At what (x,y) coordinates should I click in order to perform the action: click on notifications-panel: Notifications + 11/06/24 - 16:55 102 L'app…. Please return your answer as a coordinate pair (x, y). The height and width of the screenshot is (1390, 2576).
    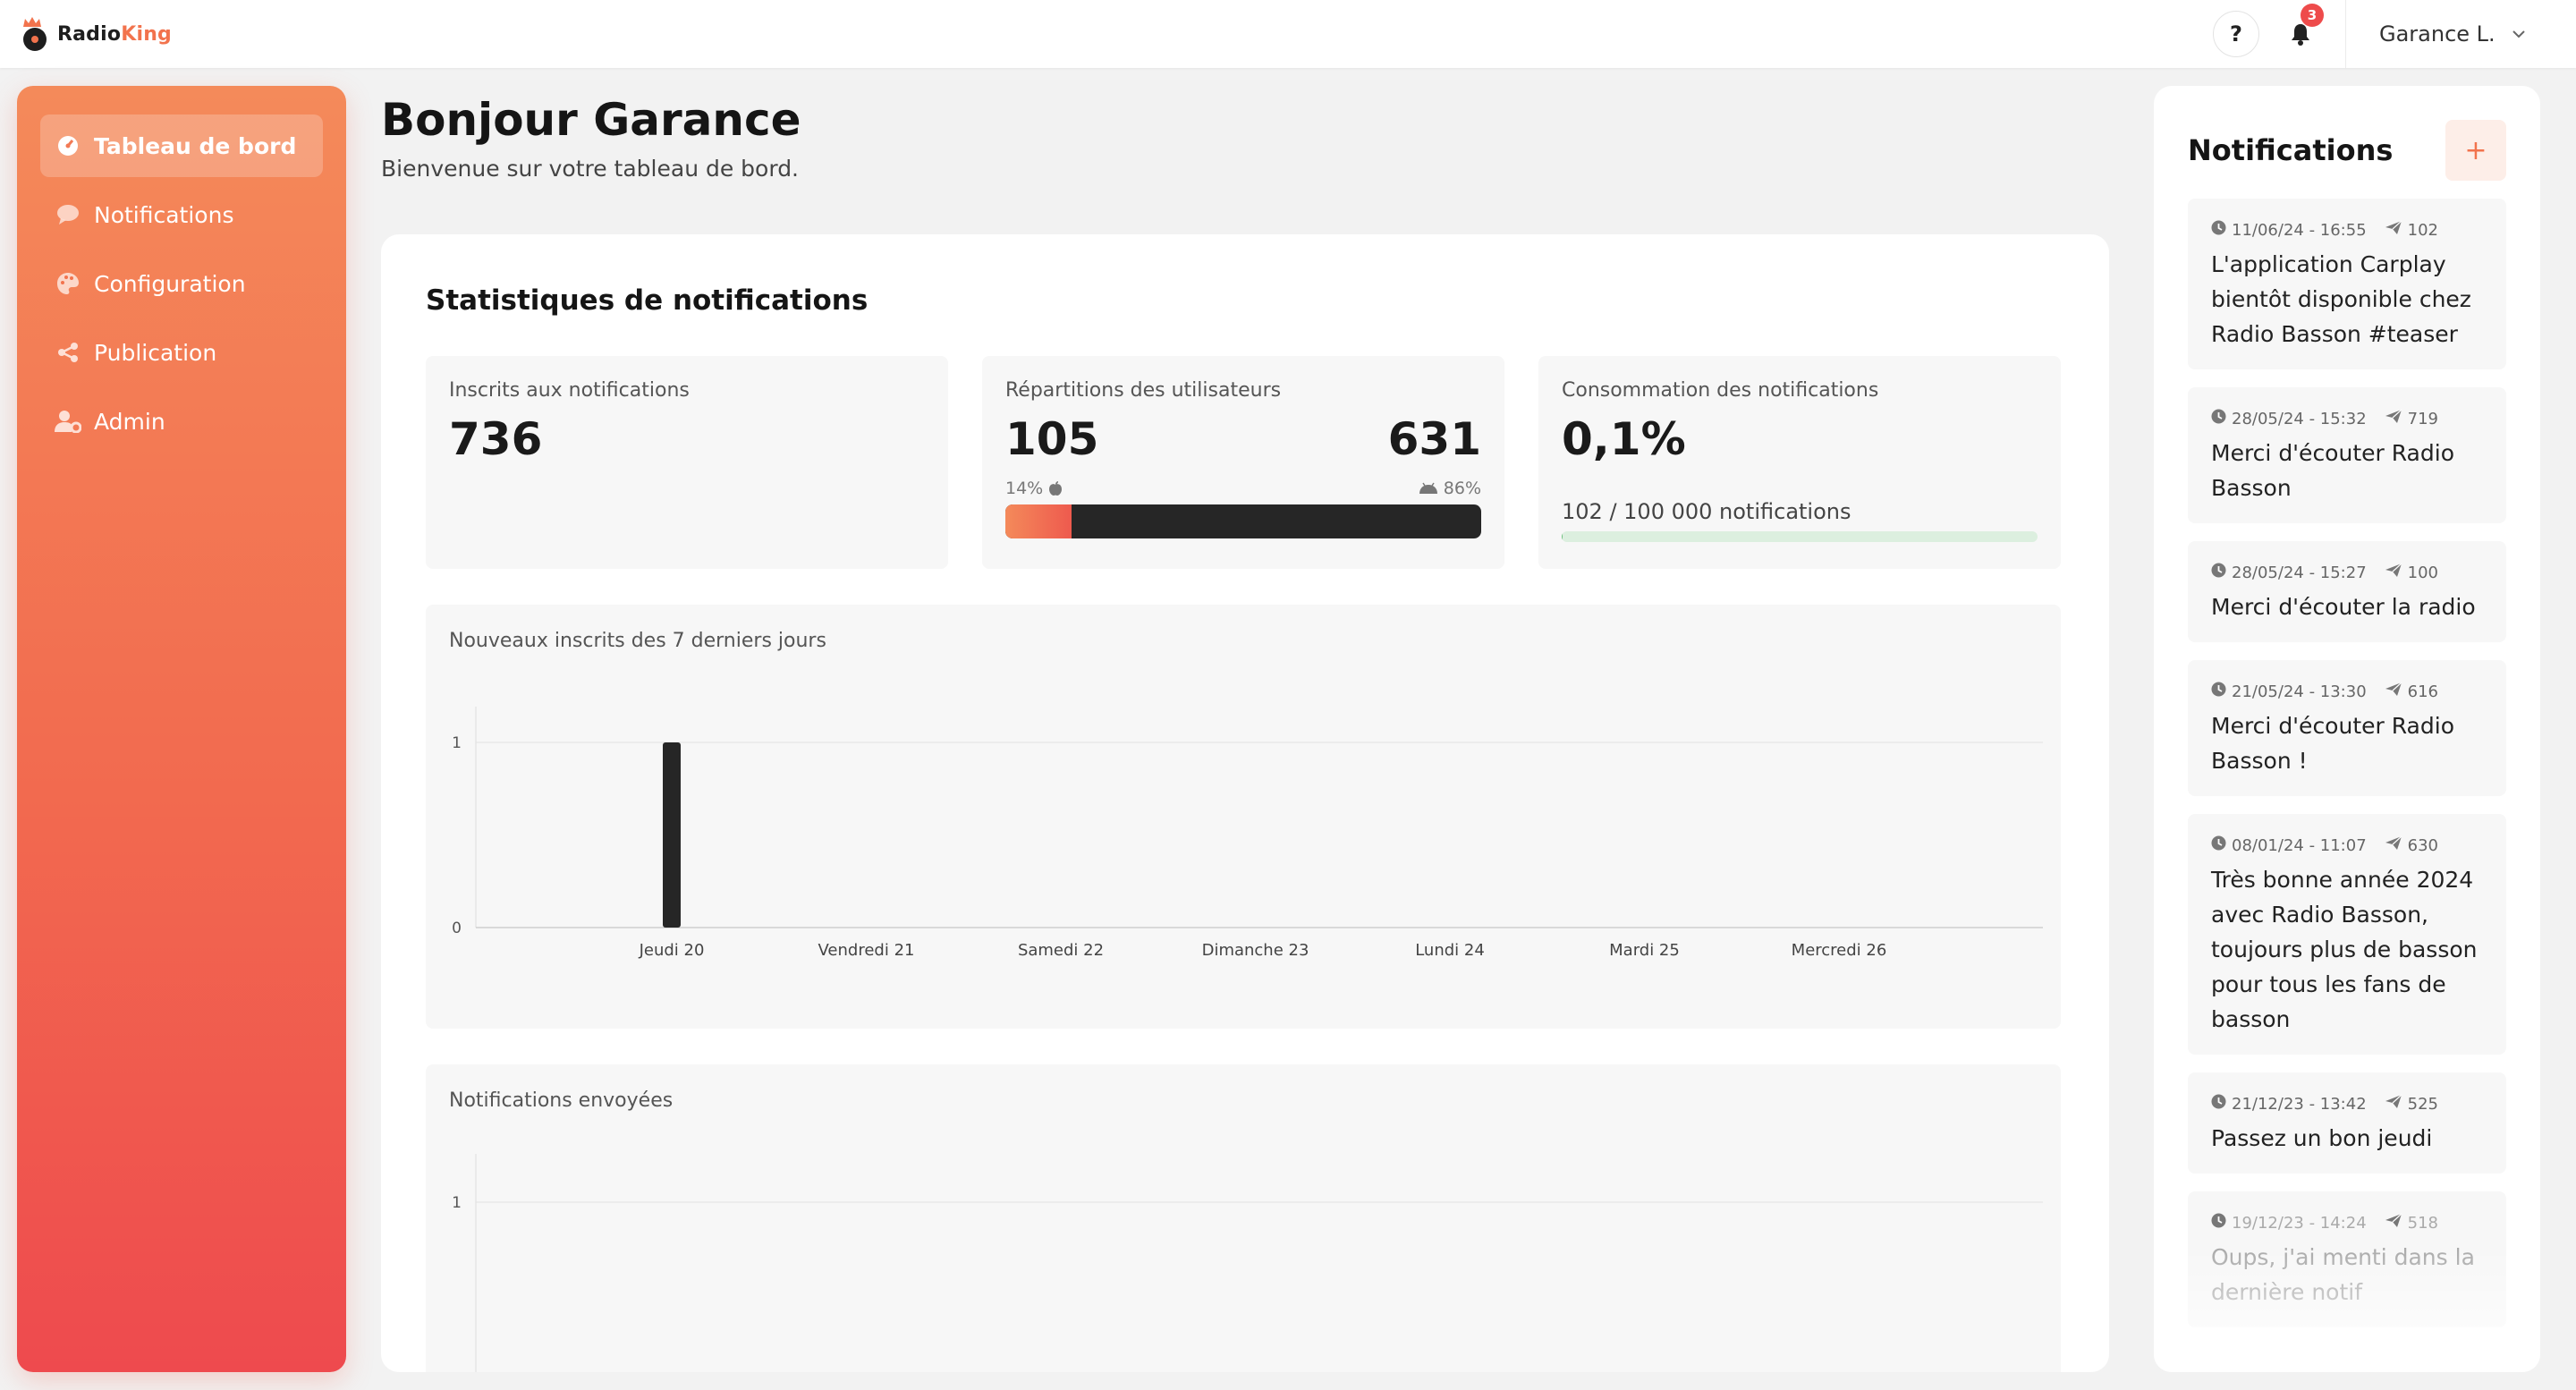
    Looking at the image, I should click on (2347, 729).